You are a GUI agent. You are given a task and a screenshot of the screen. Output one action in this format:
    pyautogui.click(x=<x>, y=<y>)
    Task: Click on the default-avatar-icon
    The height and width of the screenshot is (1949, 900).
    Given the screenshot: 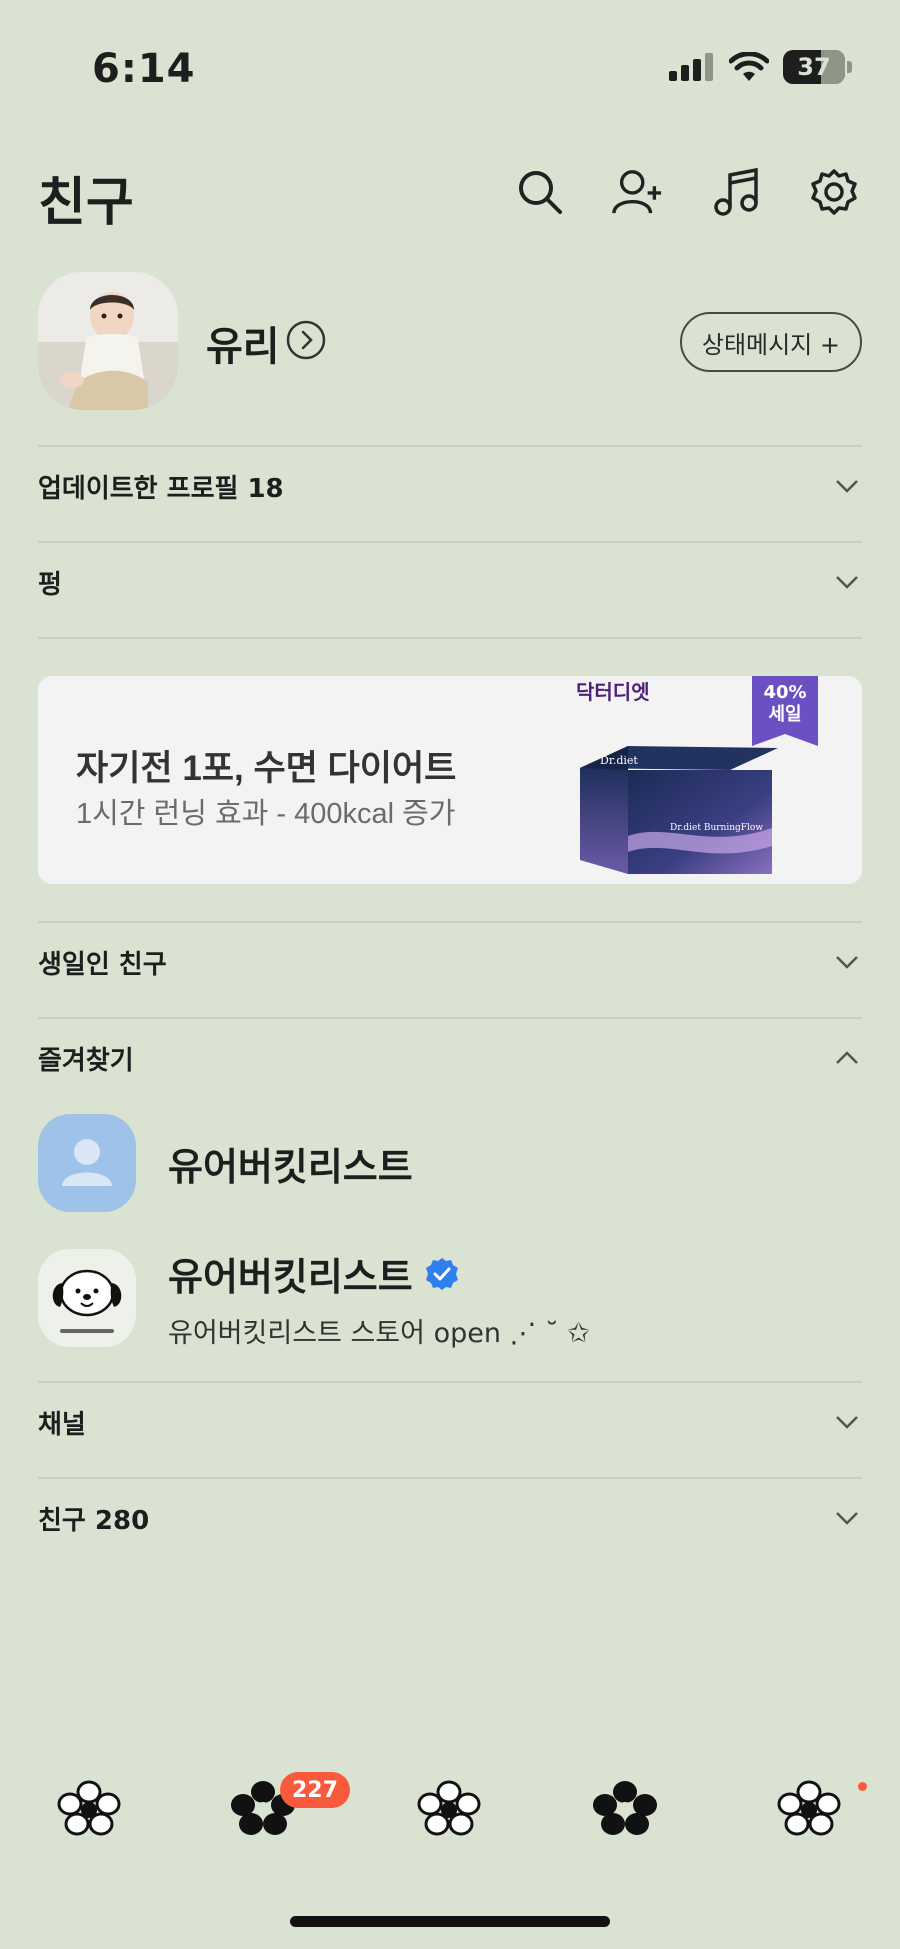 What is the action you would take?
    pyautogui.click(x=87, y=1163)
    